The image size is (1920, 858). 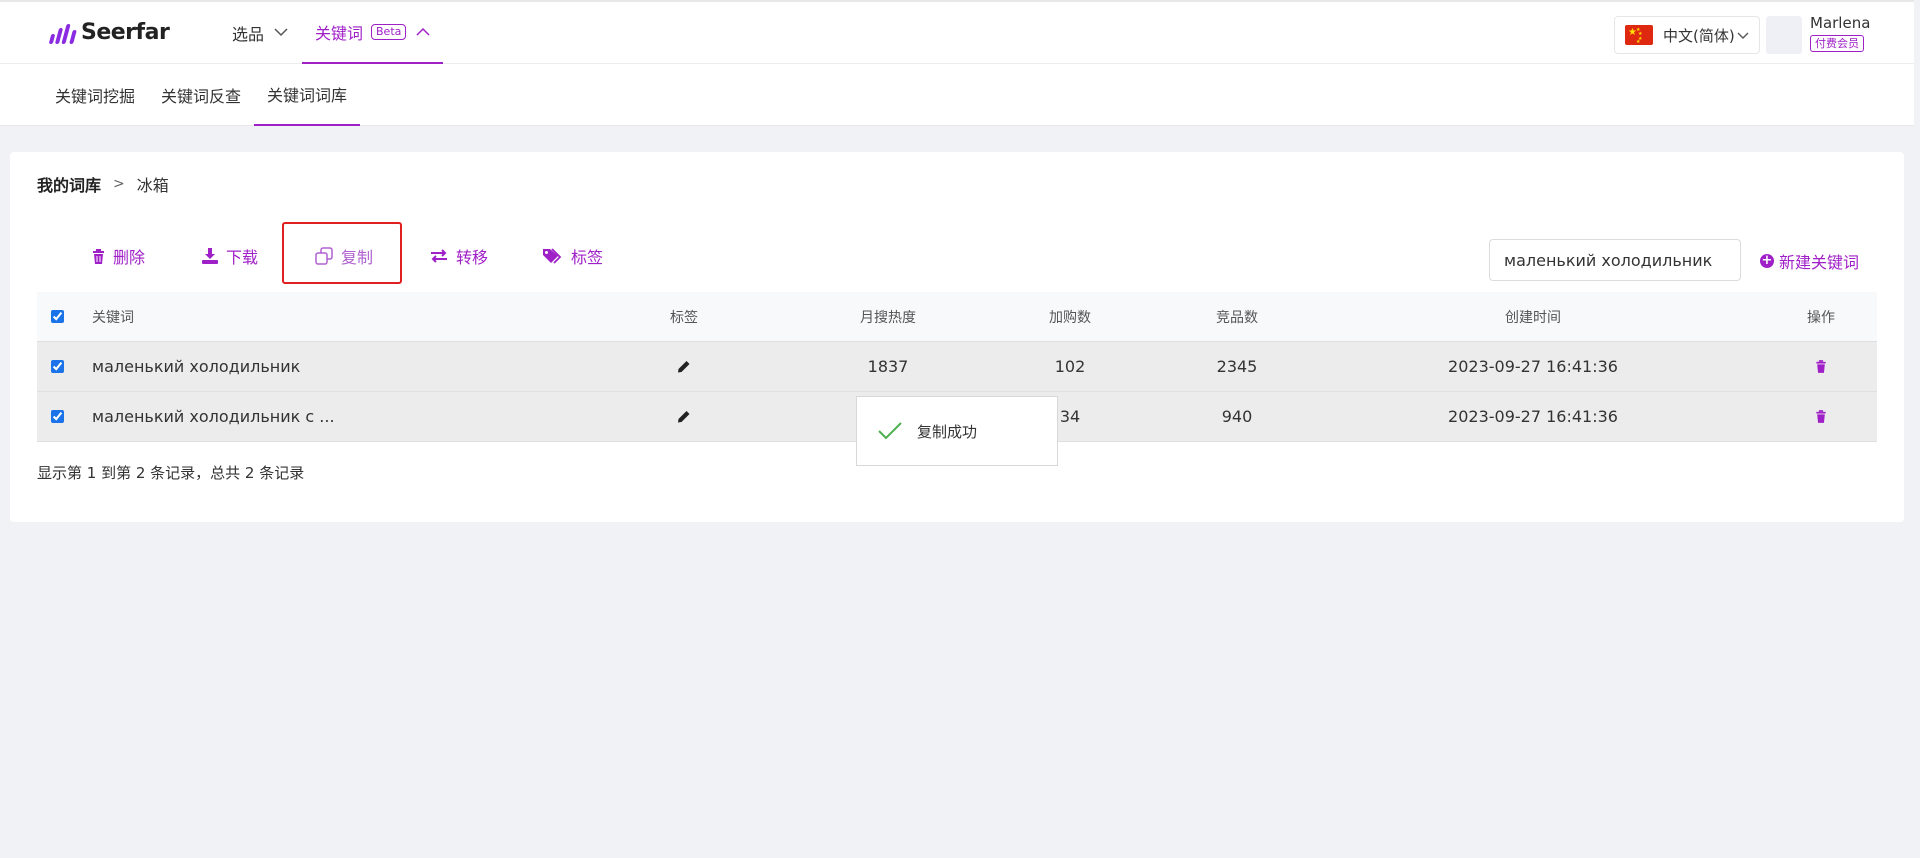 What do you see at coordinates (947, 431) in the screenshot?
I see `toast-message: 复制成功` at bounding box center [947, 431].